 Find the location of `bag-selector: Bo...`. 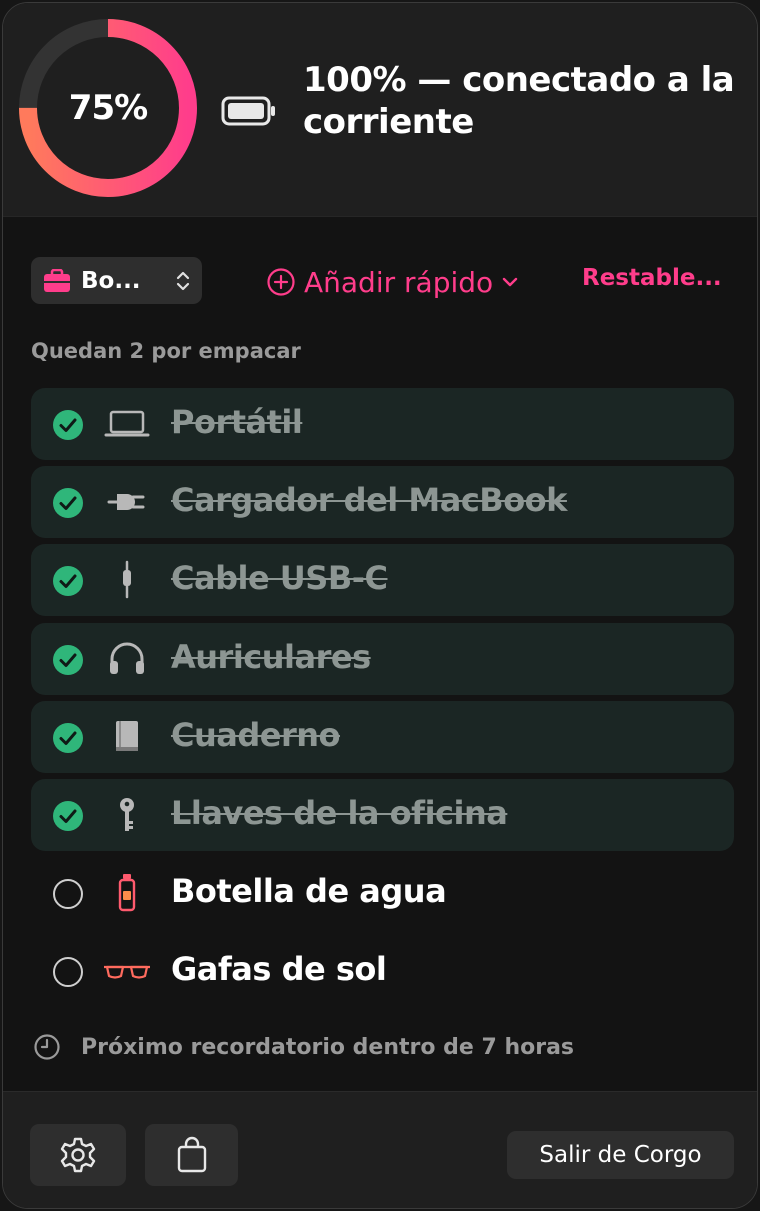

bag-selector: Bo... is located at coordinates (116, 280).